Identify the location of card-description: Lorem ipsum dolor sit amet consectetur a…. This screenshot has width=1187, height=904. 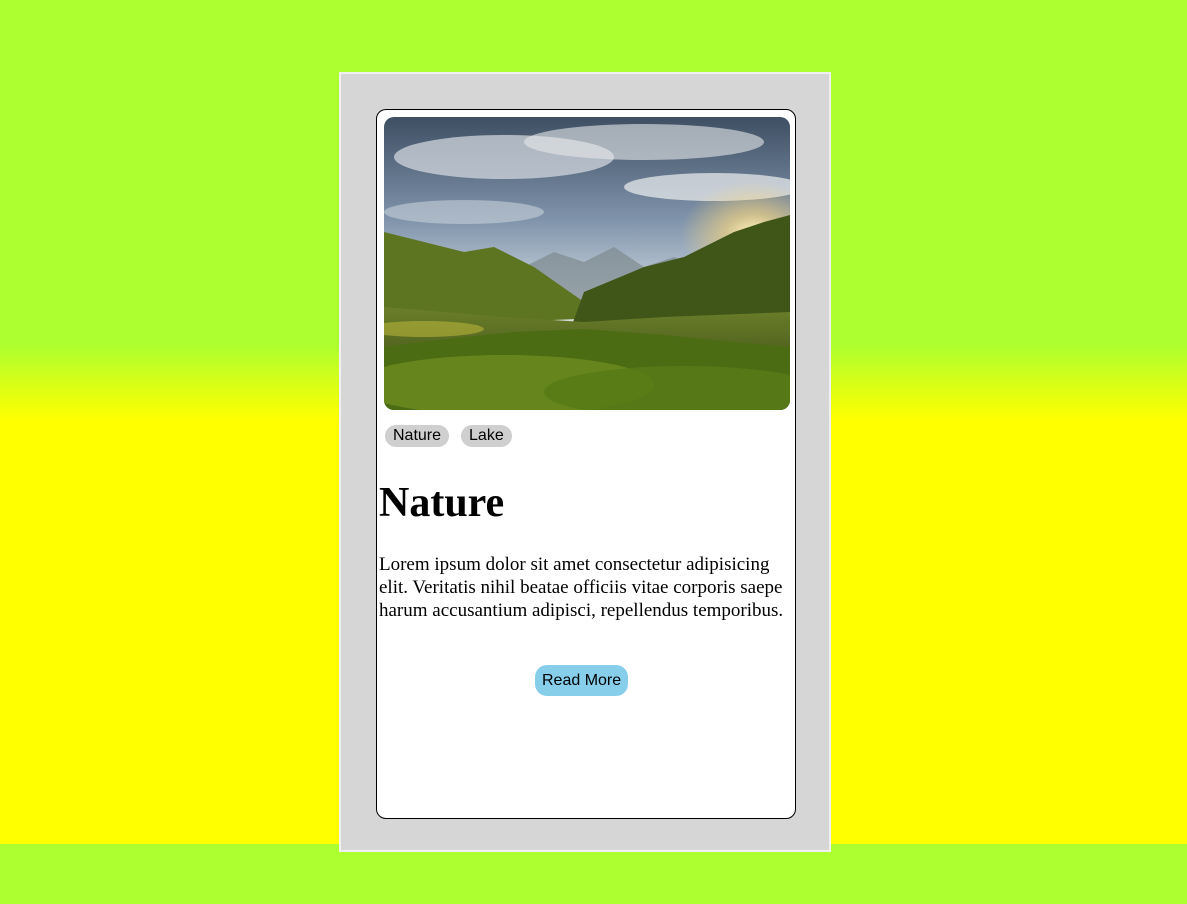
(581, 587).